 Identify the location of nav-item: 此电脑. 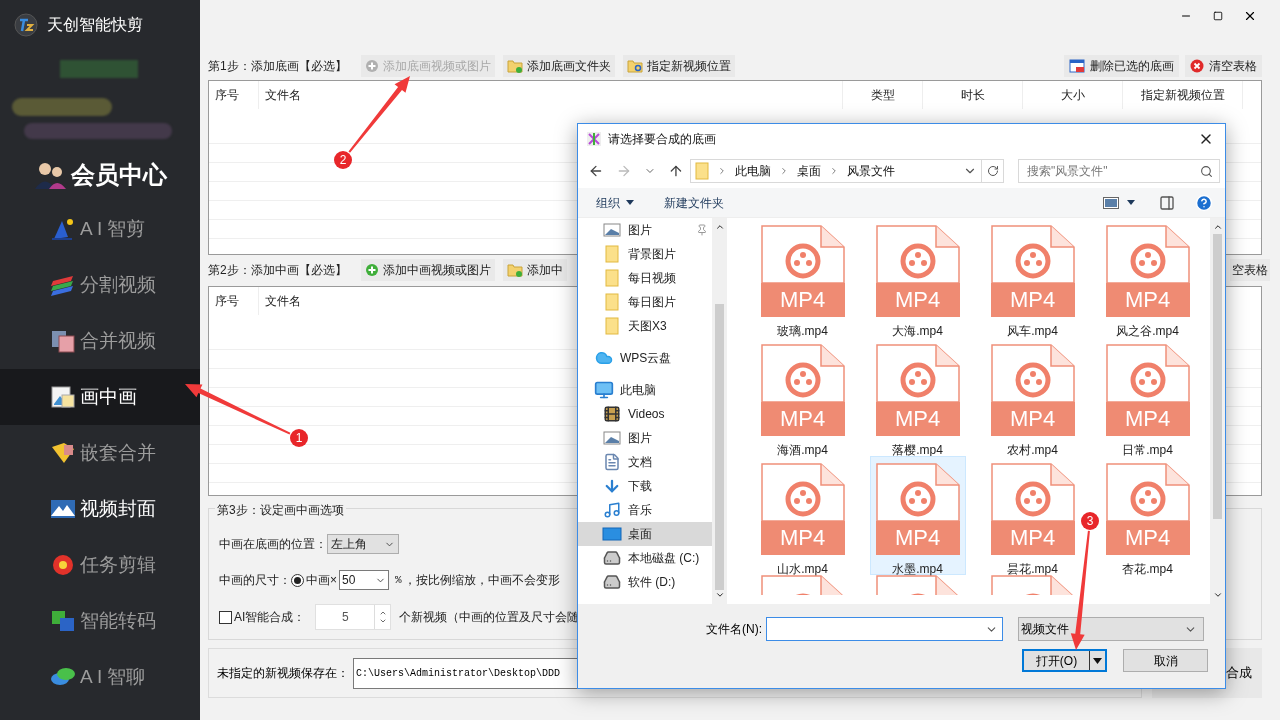
(645, 390).